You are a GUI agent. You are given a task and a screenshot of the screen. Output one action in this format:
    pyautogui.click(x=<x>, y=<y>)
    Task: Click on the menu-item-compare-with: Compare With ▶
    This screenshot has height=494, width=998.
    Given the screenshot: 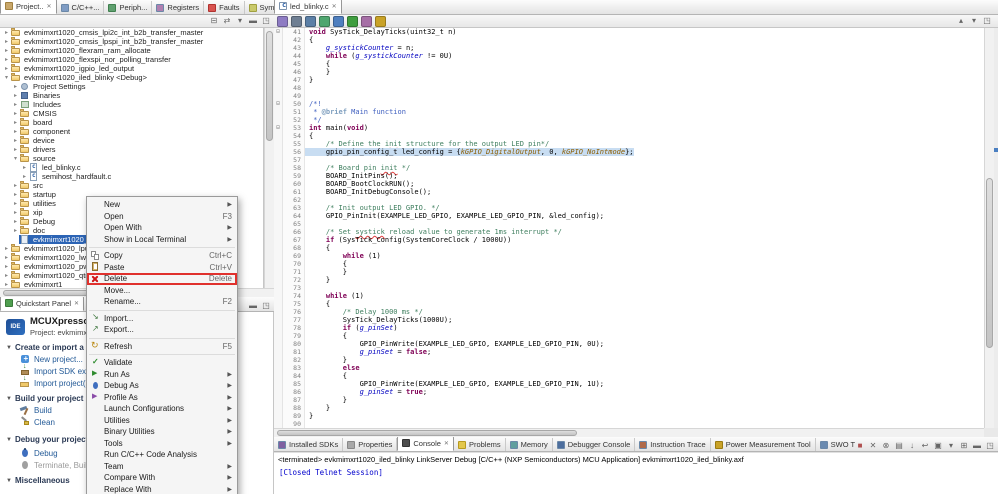 What is the action you would take?
    pyautogui.click(x=162, y=478)
    